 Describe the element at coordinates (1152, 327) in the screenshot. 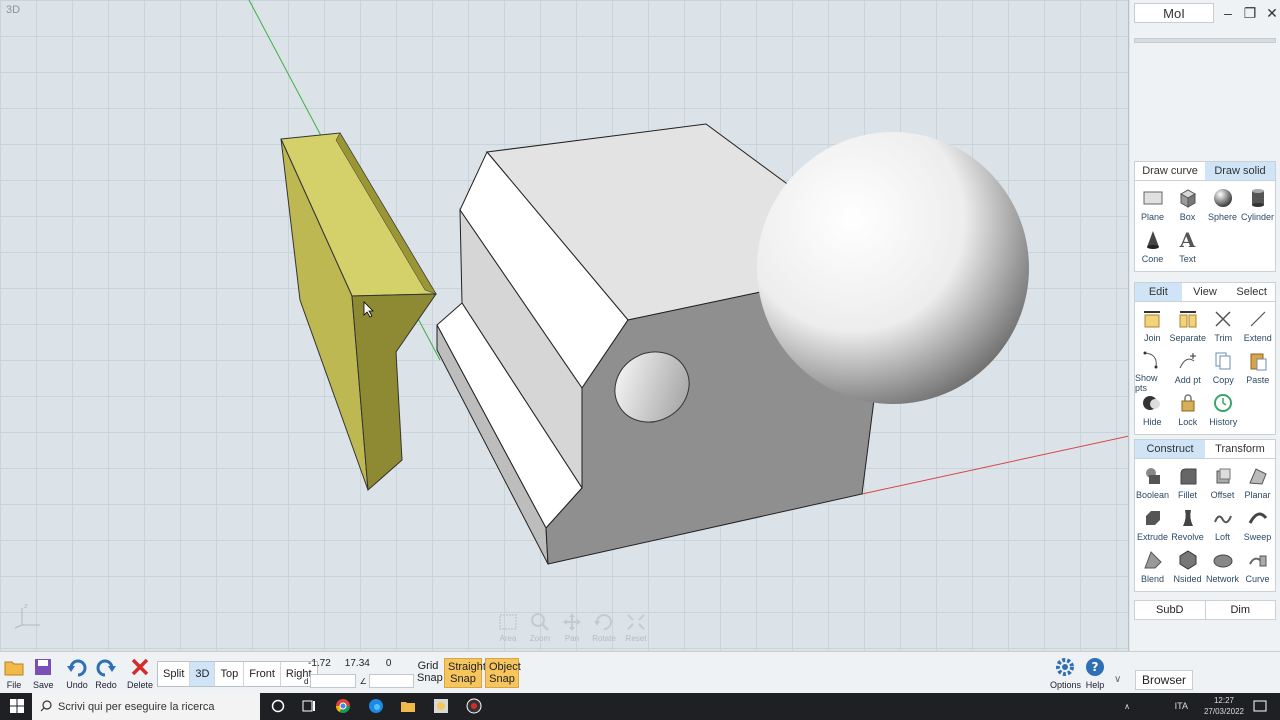

I see `join-tool: Join` at that location.